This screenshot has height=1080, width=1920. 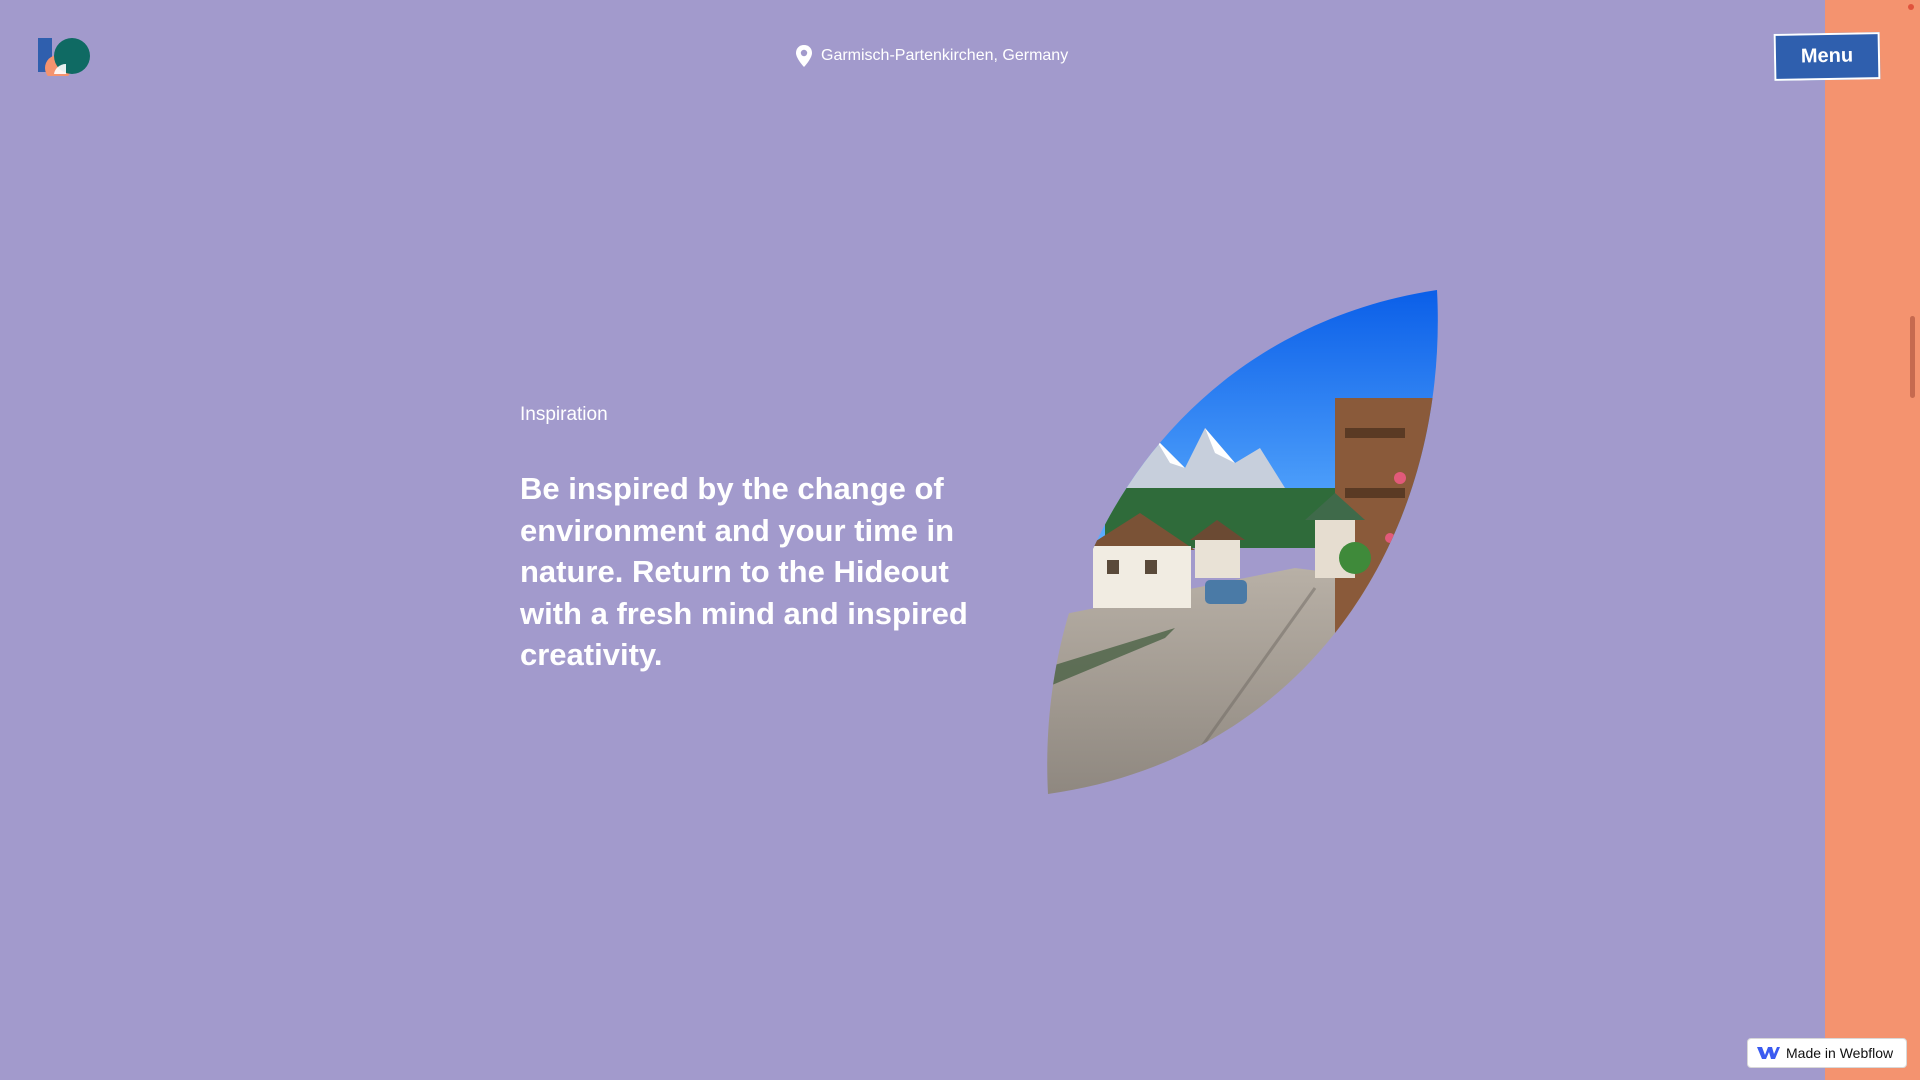 I want to click on location-text: Garmisch-Partenkirchen, Germany, so click(x=945, y=55).